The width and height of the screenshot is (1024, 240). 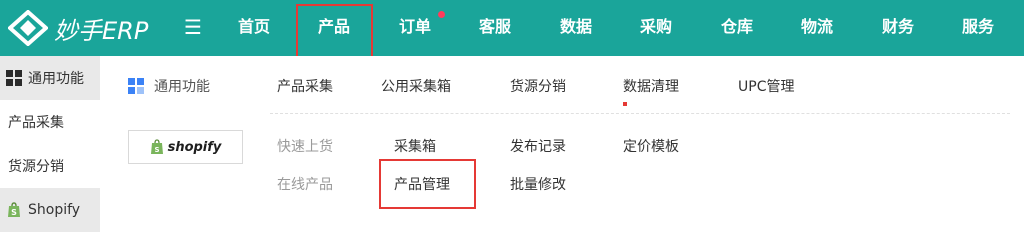 I want to click on nav-finance: 财务, so click(x=898, y=28).